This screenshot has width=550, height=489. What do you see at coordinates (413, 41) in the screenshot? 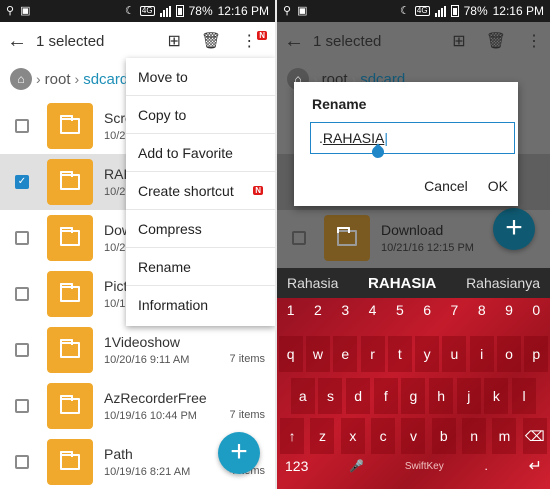
I see `app-bar: ← 1 selected ⊞ 🗑 ⋮` at bounding box center [413, 41].